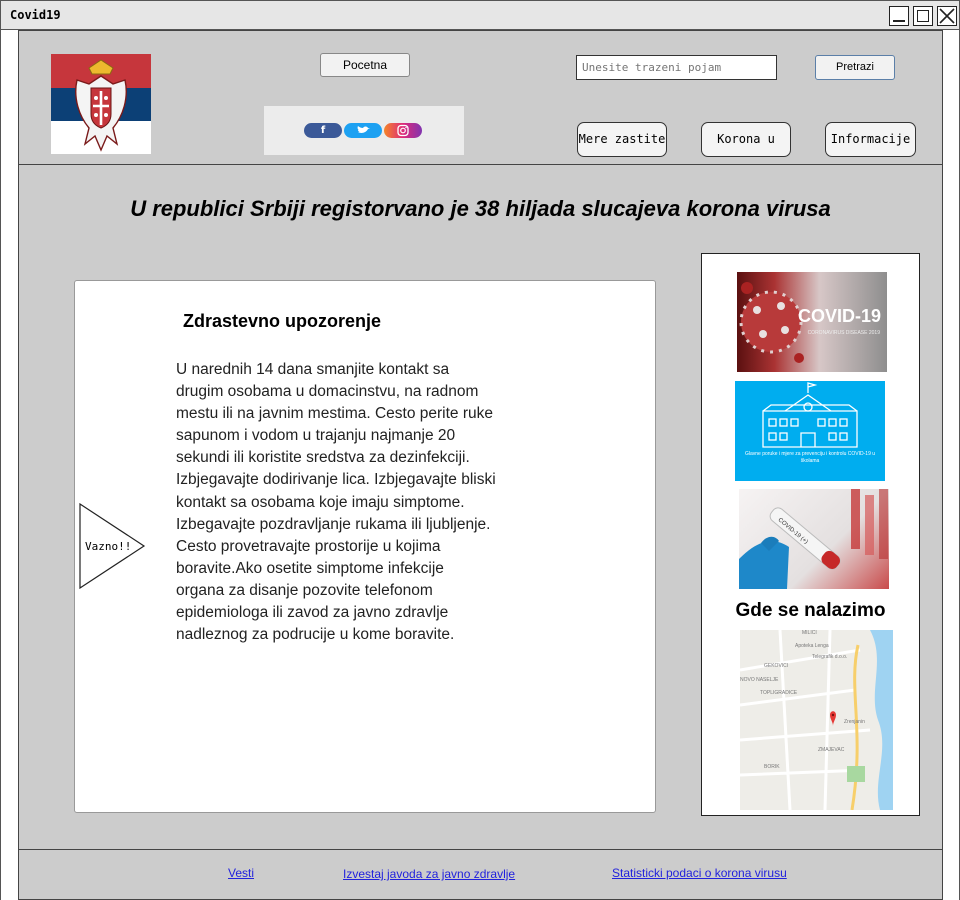  What do you see at coordinates (843, 333) in the screenshot?
I see `covid-banner-subtitle: CORONAVIRUS DISEASE 2019` at bounding box center [843, 333].